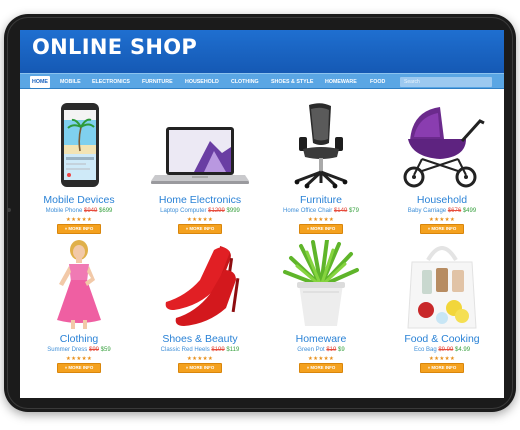 The height and width of the screenshot is (430, 520). I want to click on product-item: Laptop Computer, so click(183, 211).